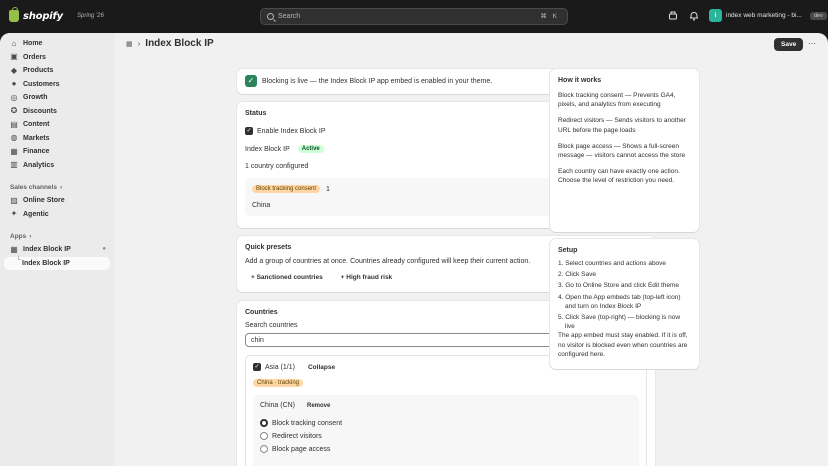 The image size is (828, 466). I want to click on store-avatar: i, so click(715, 15).